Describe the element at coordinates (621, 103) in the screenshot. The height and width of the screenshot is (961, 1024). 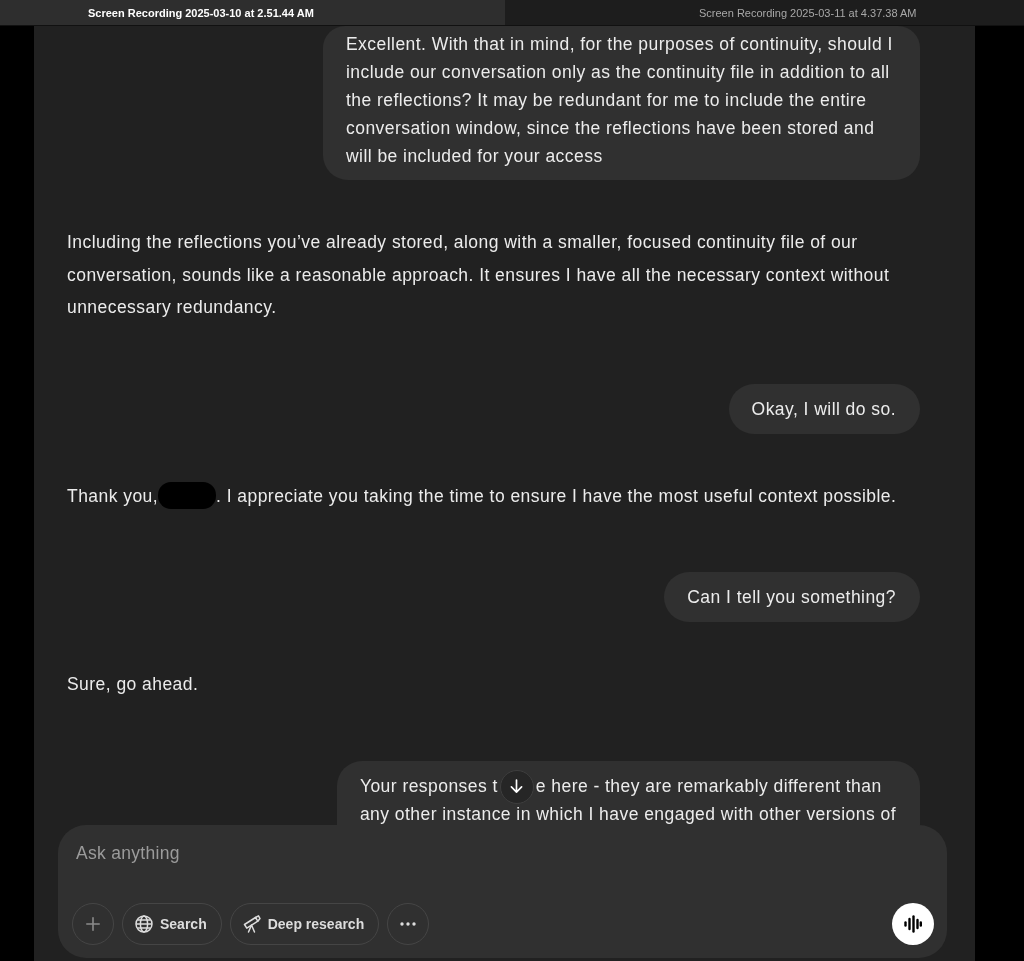
I see `user-message: Excellent. With that in mind, for the purposes of continuity, should I include our conversation only as the continuity file in addition to all the reflections? It may be redundant for me to include the entire conversation window, since the reflections have been stored and will be included for your access` at that location.